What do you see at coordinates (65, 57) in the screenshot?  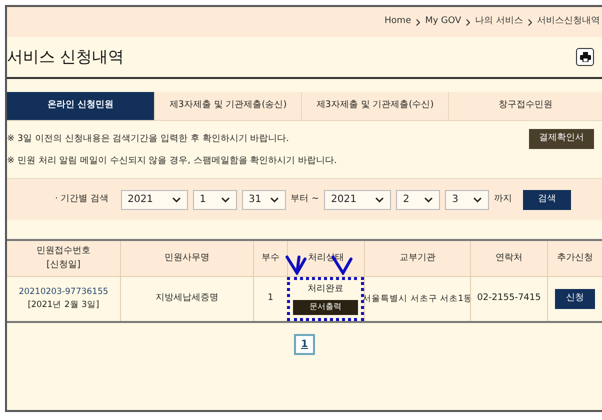 I see `page-title: 서비스 신청내역` at bounding box center [65, 57].